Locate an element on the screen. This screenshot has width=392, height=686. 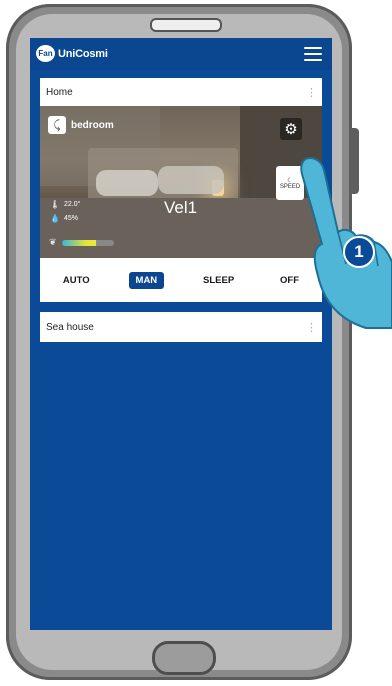
room-label: ⤹ bedroom is located at coordinates (81, 125).